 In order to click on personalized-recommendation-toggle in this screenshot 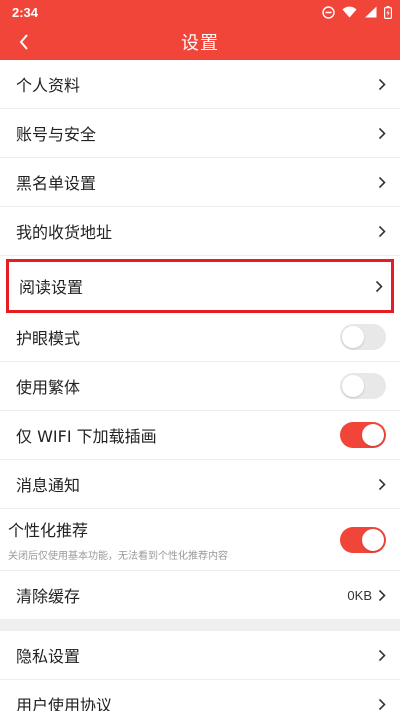, I will do `click(363, 539)`.